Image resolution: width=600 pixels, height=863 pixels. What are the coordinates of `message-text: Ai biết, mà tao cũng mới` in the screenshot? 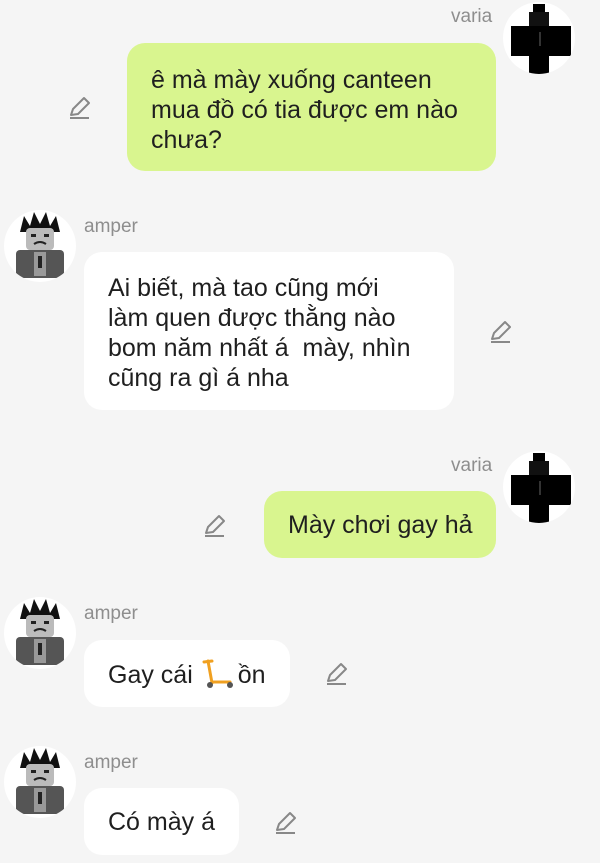 It's located at (243, 288).